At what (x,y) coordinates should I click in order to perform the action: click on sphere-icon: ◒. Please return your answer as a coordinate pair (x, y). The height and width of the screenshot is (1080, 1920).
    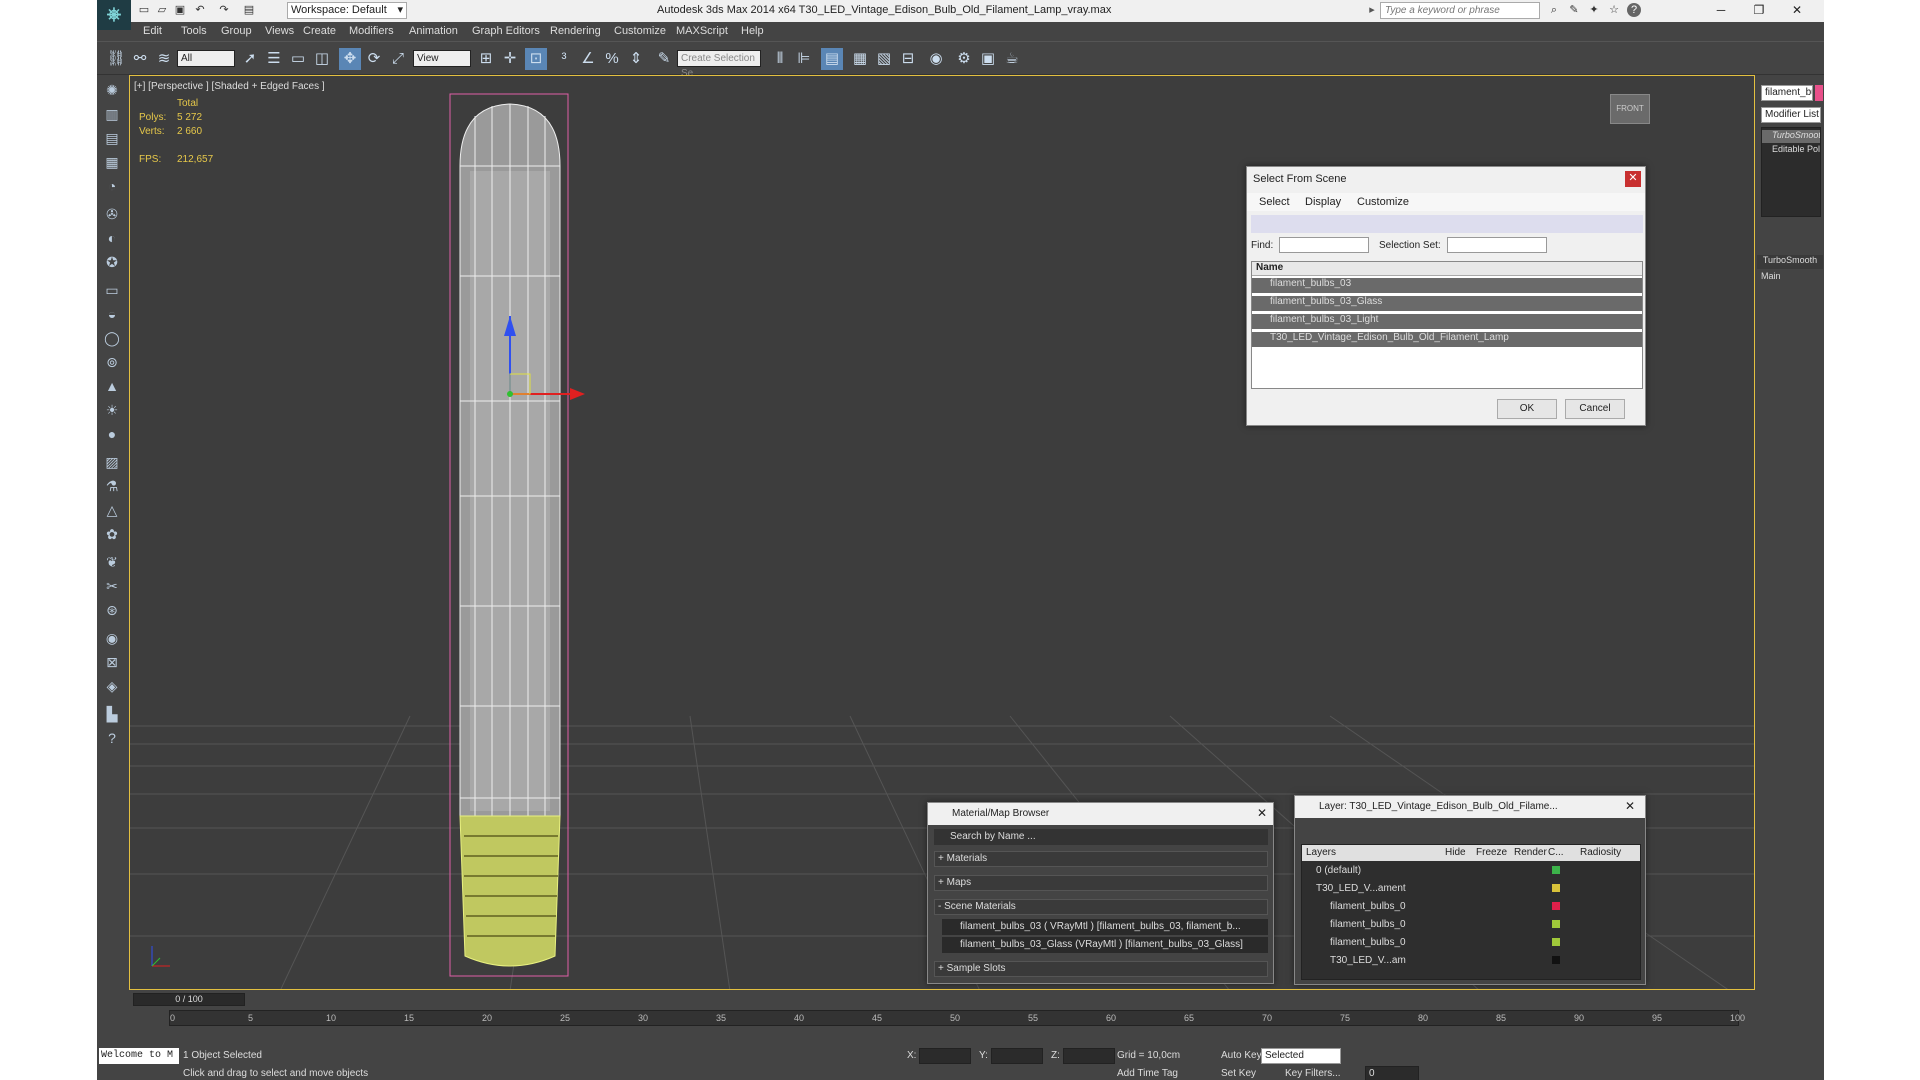
    Looking at the image, I should click on (112, 314).